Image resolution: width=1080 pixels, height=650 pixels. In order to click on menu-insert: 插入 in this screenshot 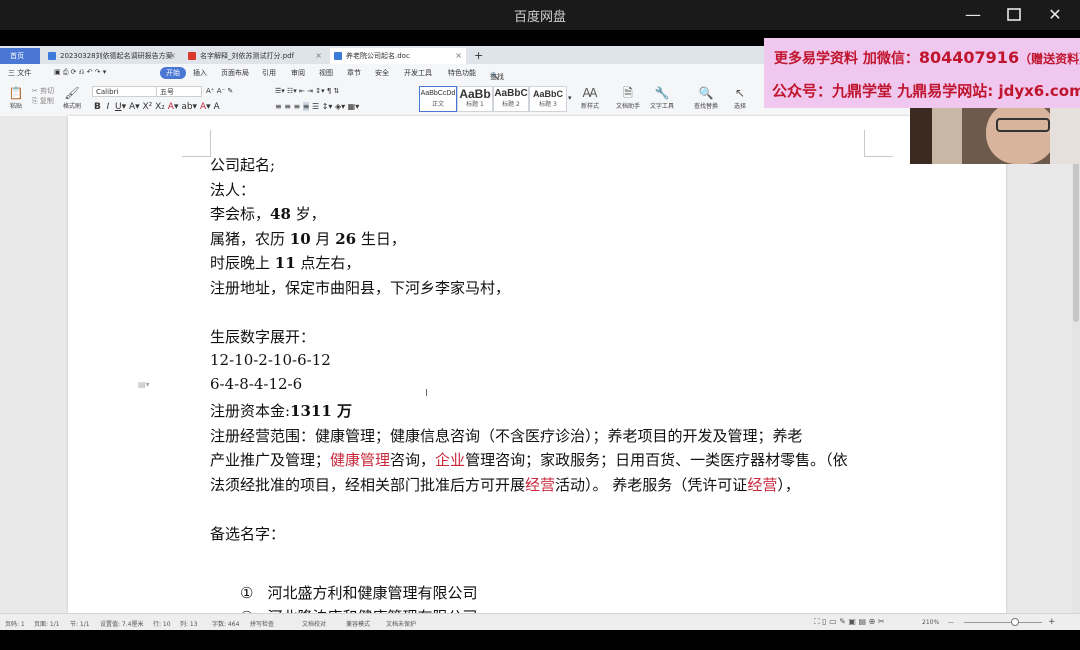, I will do `click(200, 73)`.